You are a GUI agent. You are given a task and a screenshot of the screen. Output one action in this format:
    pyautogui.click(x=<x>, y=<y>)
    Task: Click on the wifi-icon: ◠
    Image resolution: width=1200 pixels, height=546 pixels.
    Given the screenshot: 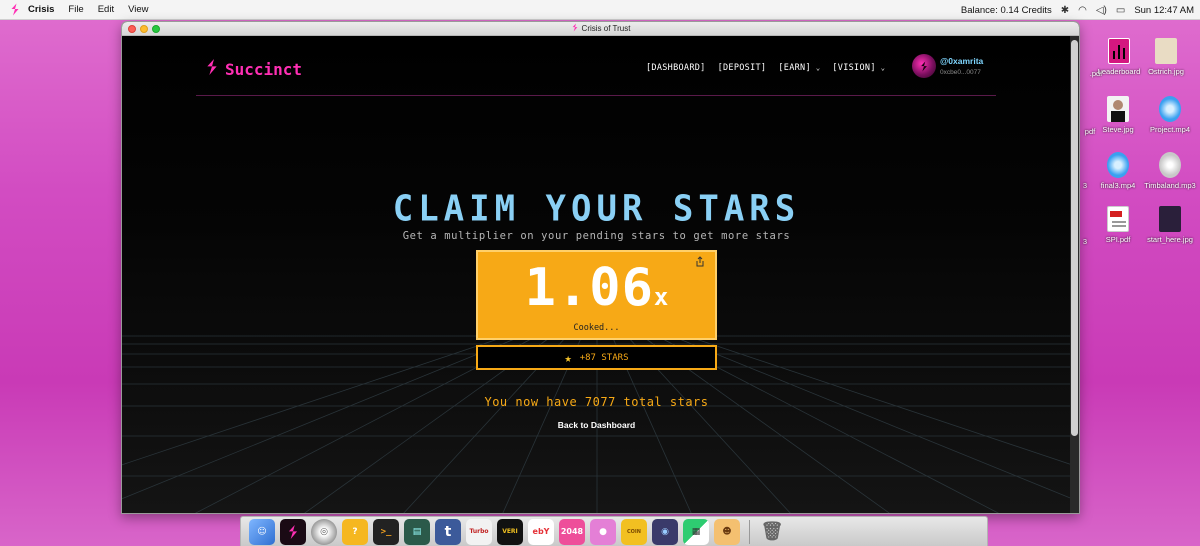 What is the action you would take?
    pyautogui.click(x=1082, y=10)
    